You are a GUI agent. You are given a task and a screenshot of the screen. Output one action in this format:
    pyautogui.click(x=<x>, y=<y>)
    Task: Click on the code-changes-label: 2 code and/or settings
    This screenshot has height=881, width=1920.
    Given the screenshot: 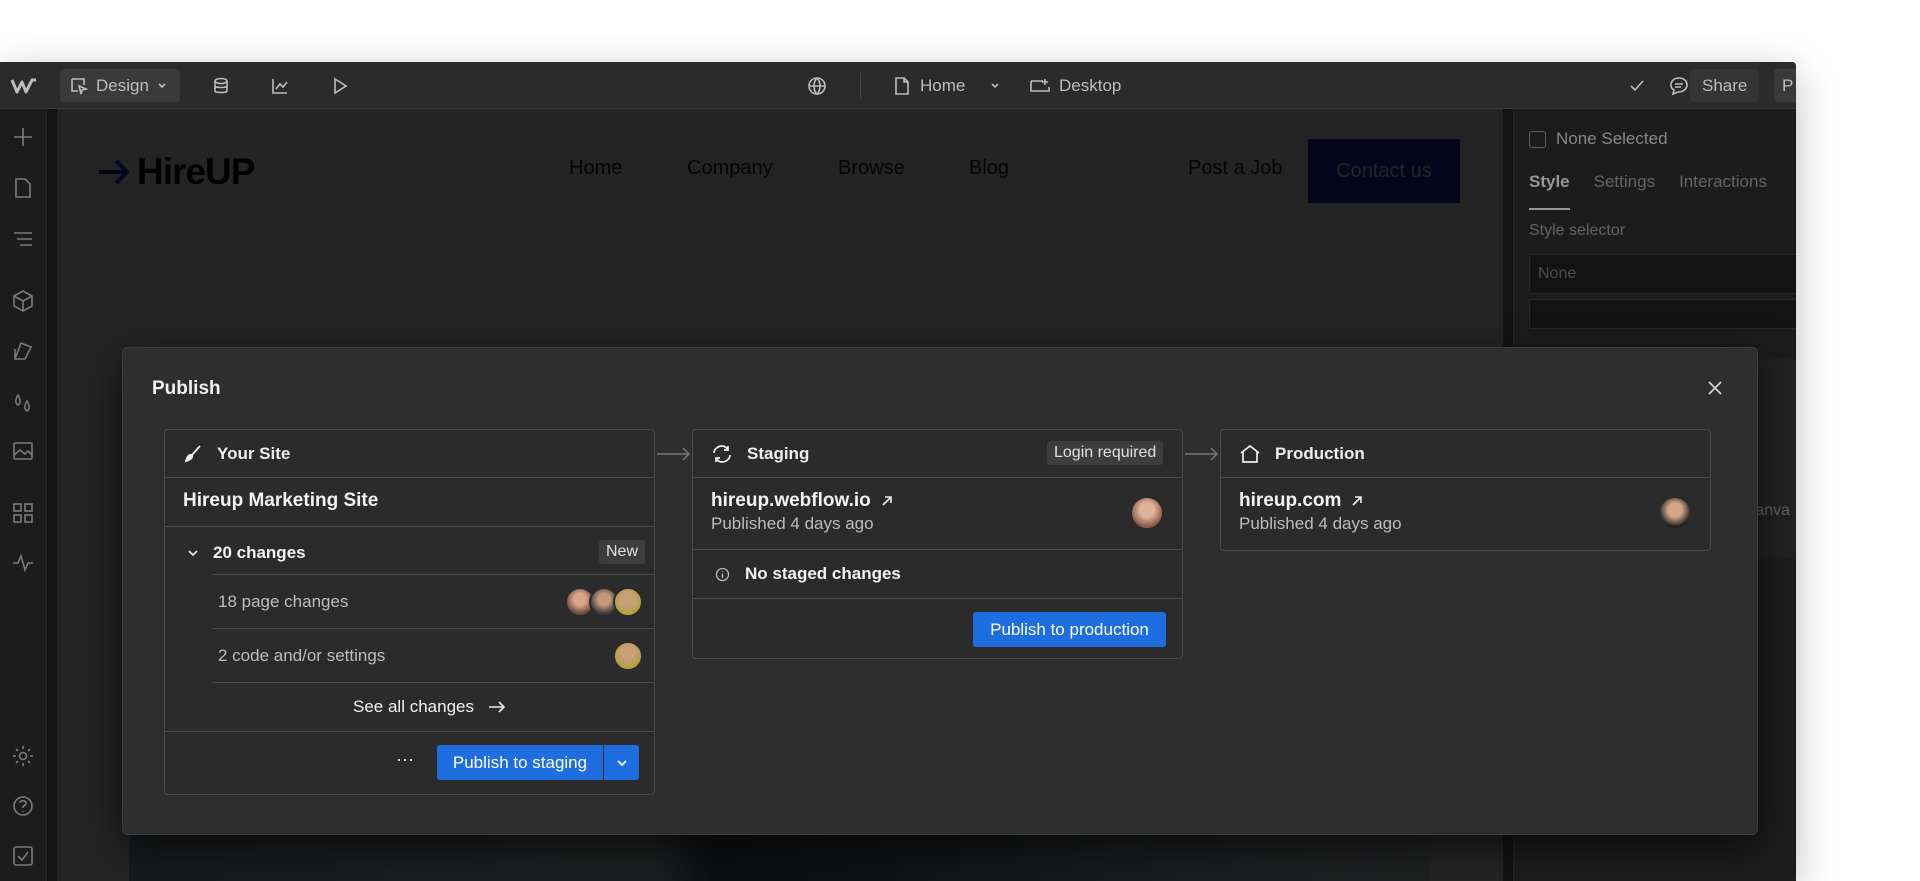 What is the action you would take?
    pyautogui.click(x=301, y=656)
    